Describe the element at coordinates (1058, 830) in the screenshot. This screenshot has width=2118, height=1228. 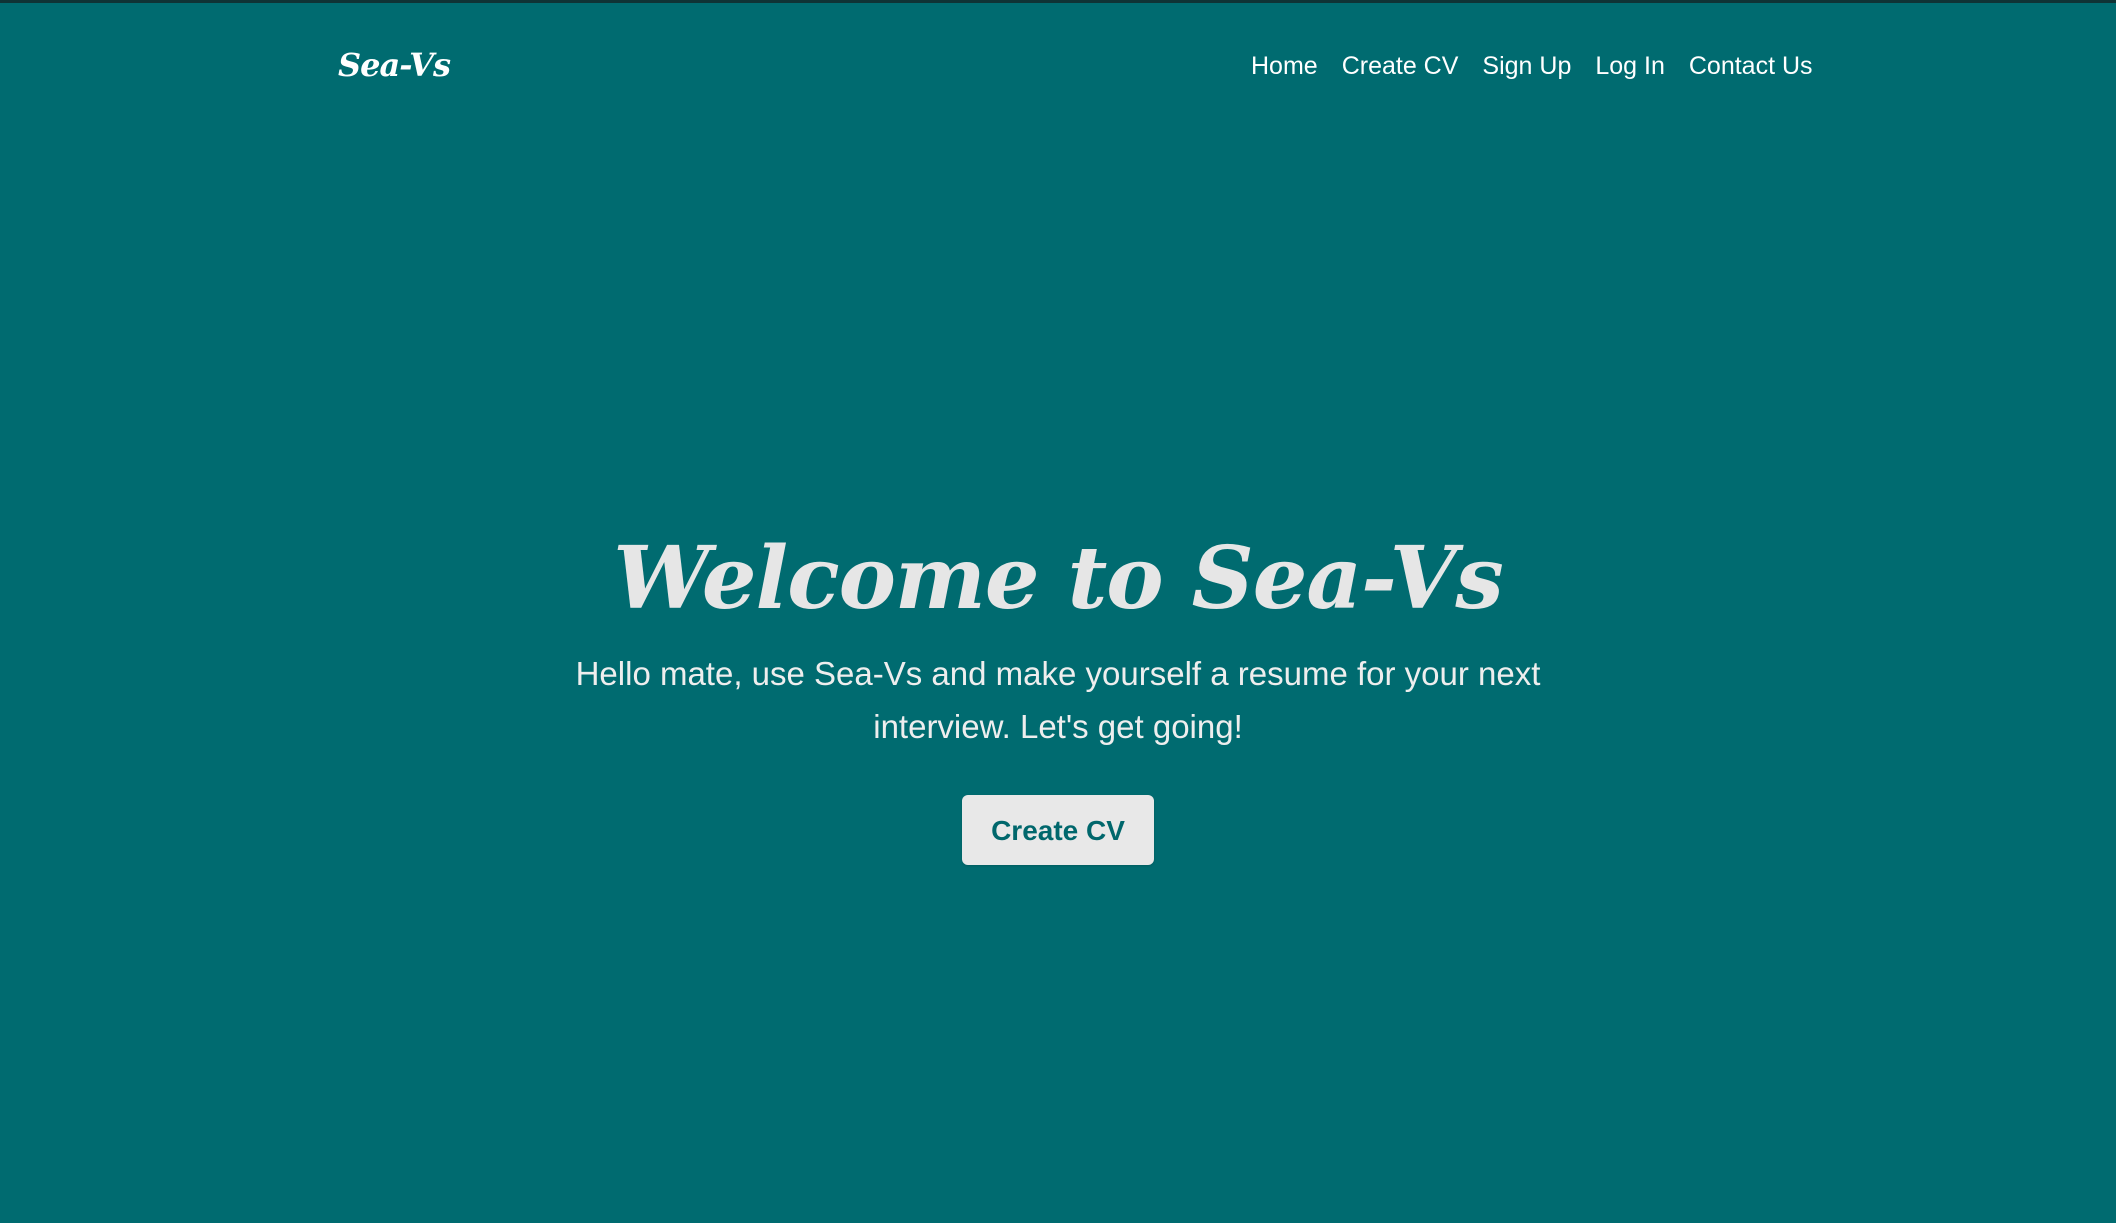
I see `create-cv-button: Create CV` at that location.